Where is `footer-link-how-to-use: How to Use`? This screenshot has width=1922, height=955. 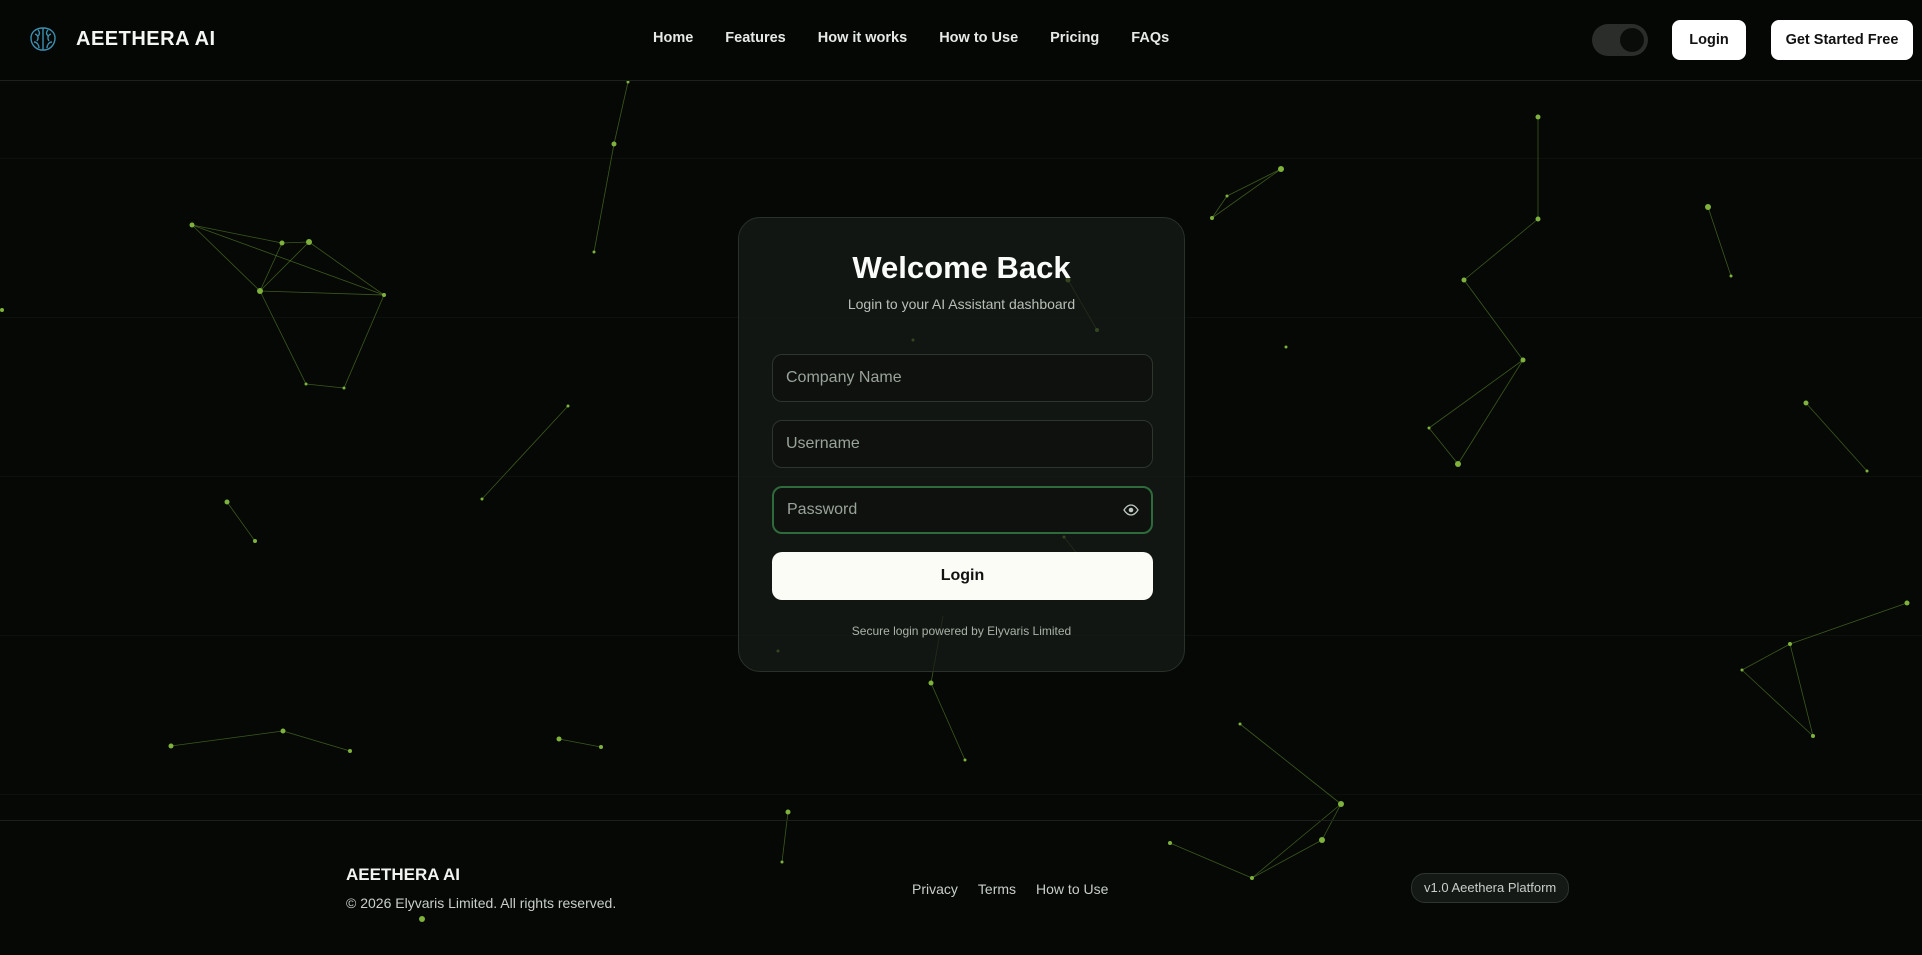
footer-link-how-to-use: How to Use is located at coordinates (1072, 889).